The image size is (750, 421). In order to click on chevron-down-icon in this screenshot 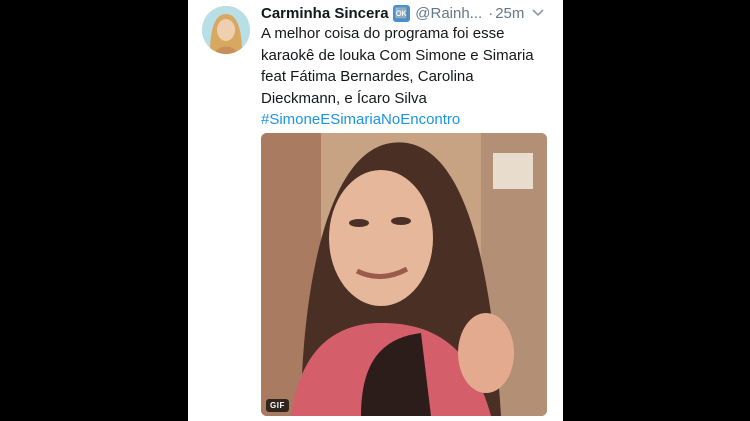, I will do `click(538, 13)`.